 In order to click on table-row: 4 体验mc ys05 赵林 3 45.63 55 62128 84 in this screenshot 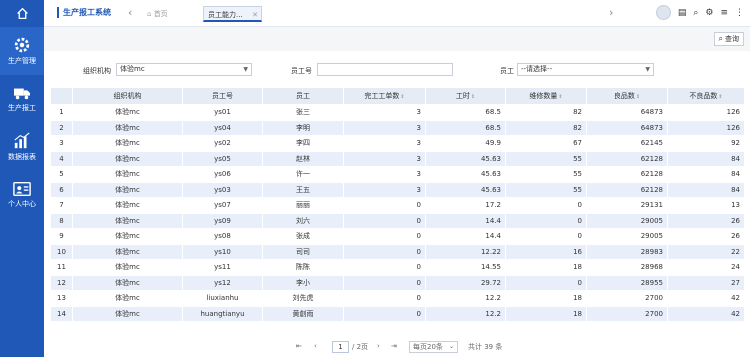, I will do `click(397, 158)`.